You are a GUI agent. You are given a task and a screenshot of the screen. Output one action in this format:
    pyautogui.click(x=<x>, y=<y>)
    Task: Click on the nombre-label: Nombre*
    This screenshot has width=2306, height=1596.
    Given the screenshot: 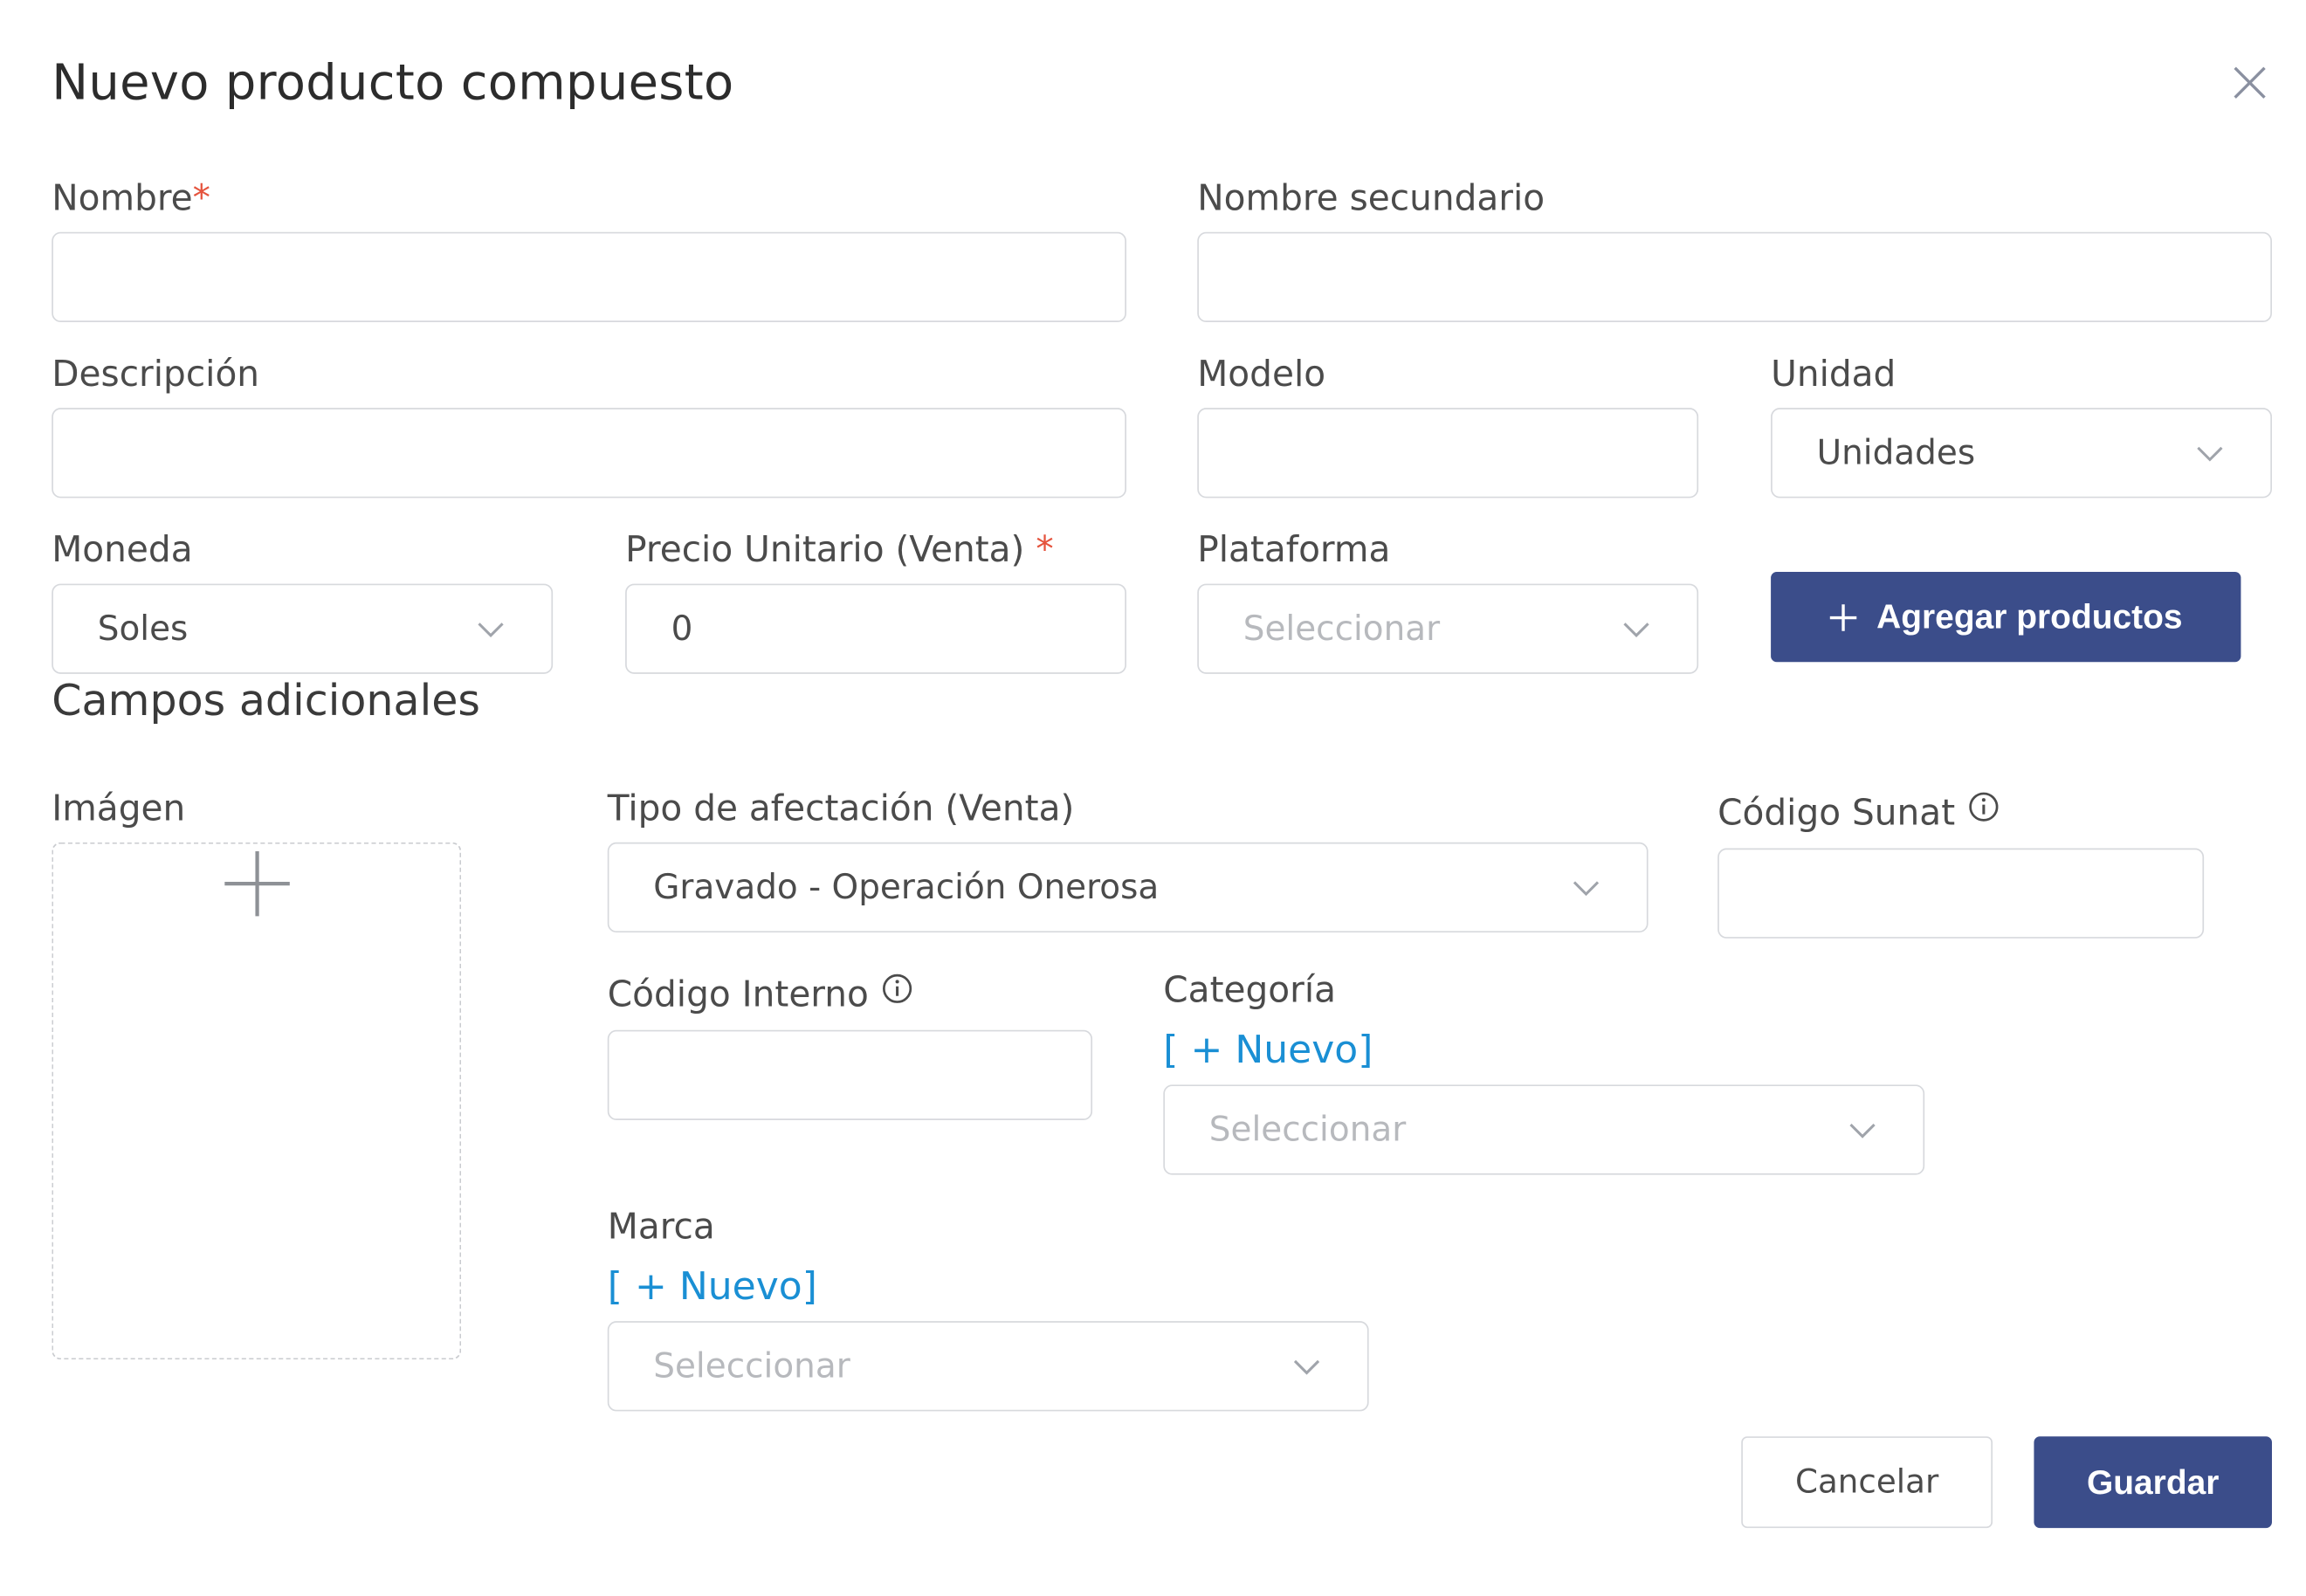 What is the action you would take?
    pyautogui.click(x=131, y=198)
    